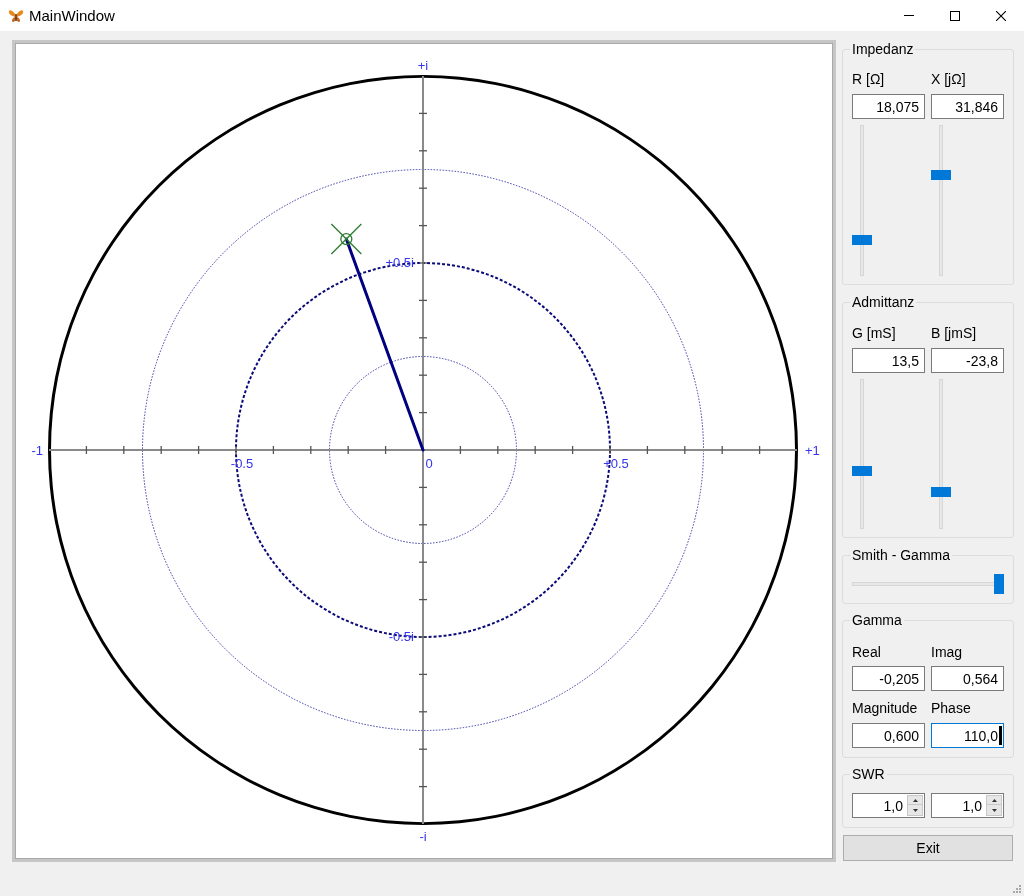 The width and height of the screenshot is (1024, 896). I want to click on field-label: X [jΩ], so click(949, 79).